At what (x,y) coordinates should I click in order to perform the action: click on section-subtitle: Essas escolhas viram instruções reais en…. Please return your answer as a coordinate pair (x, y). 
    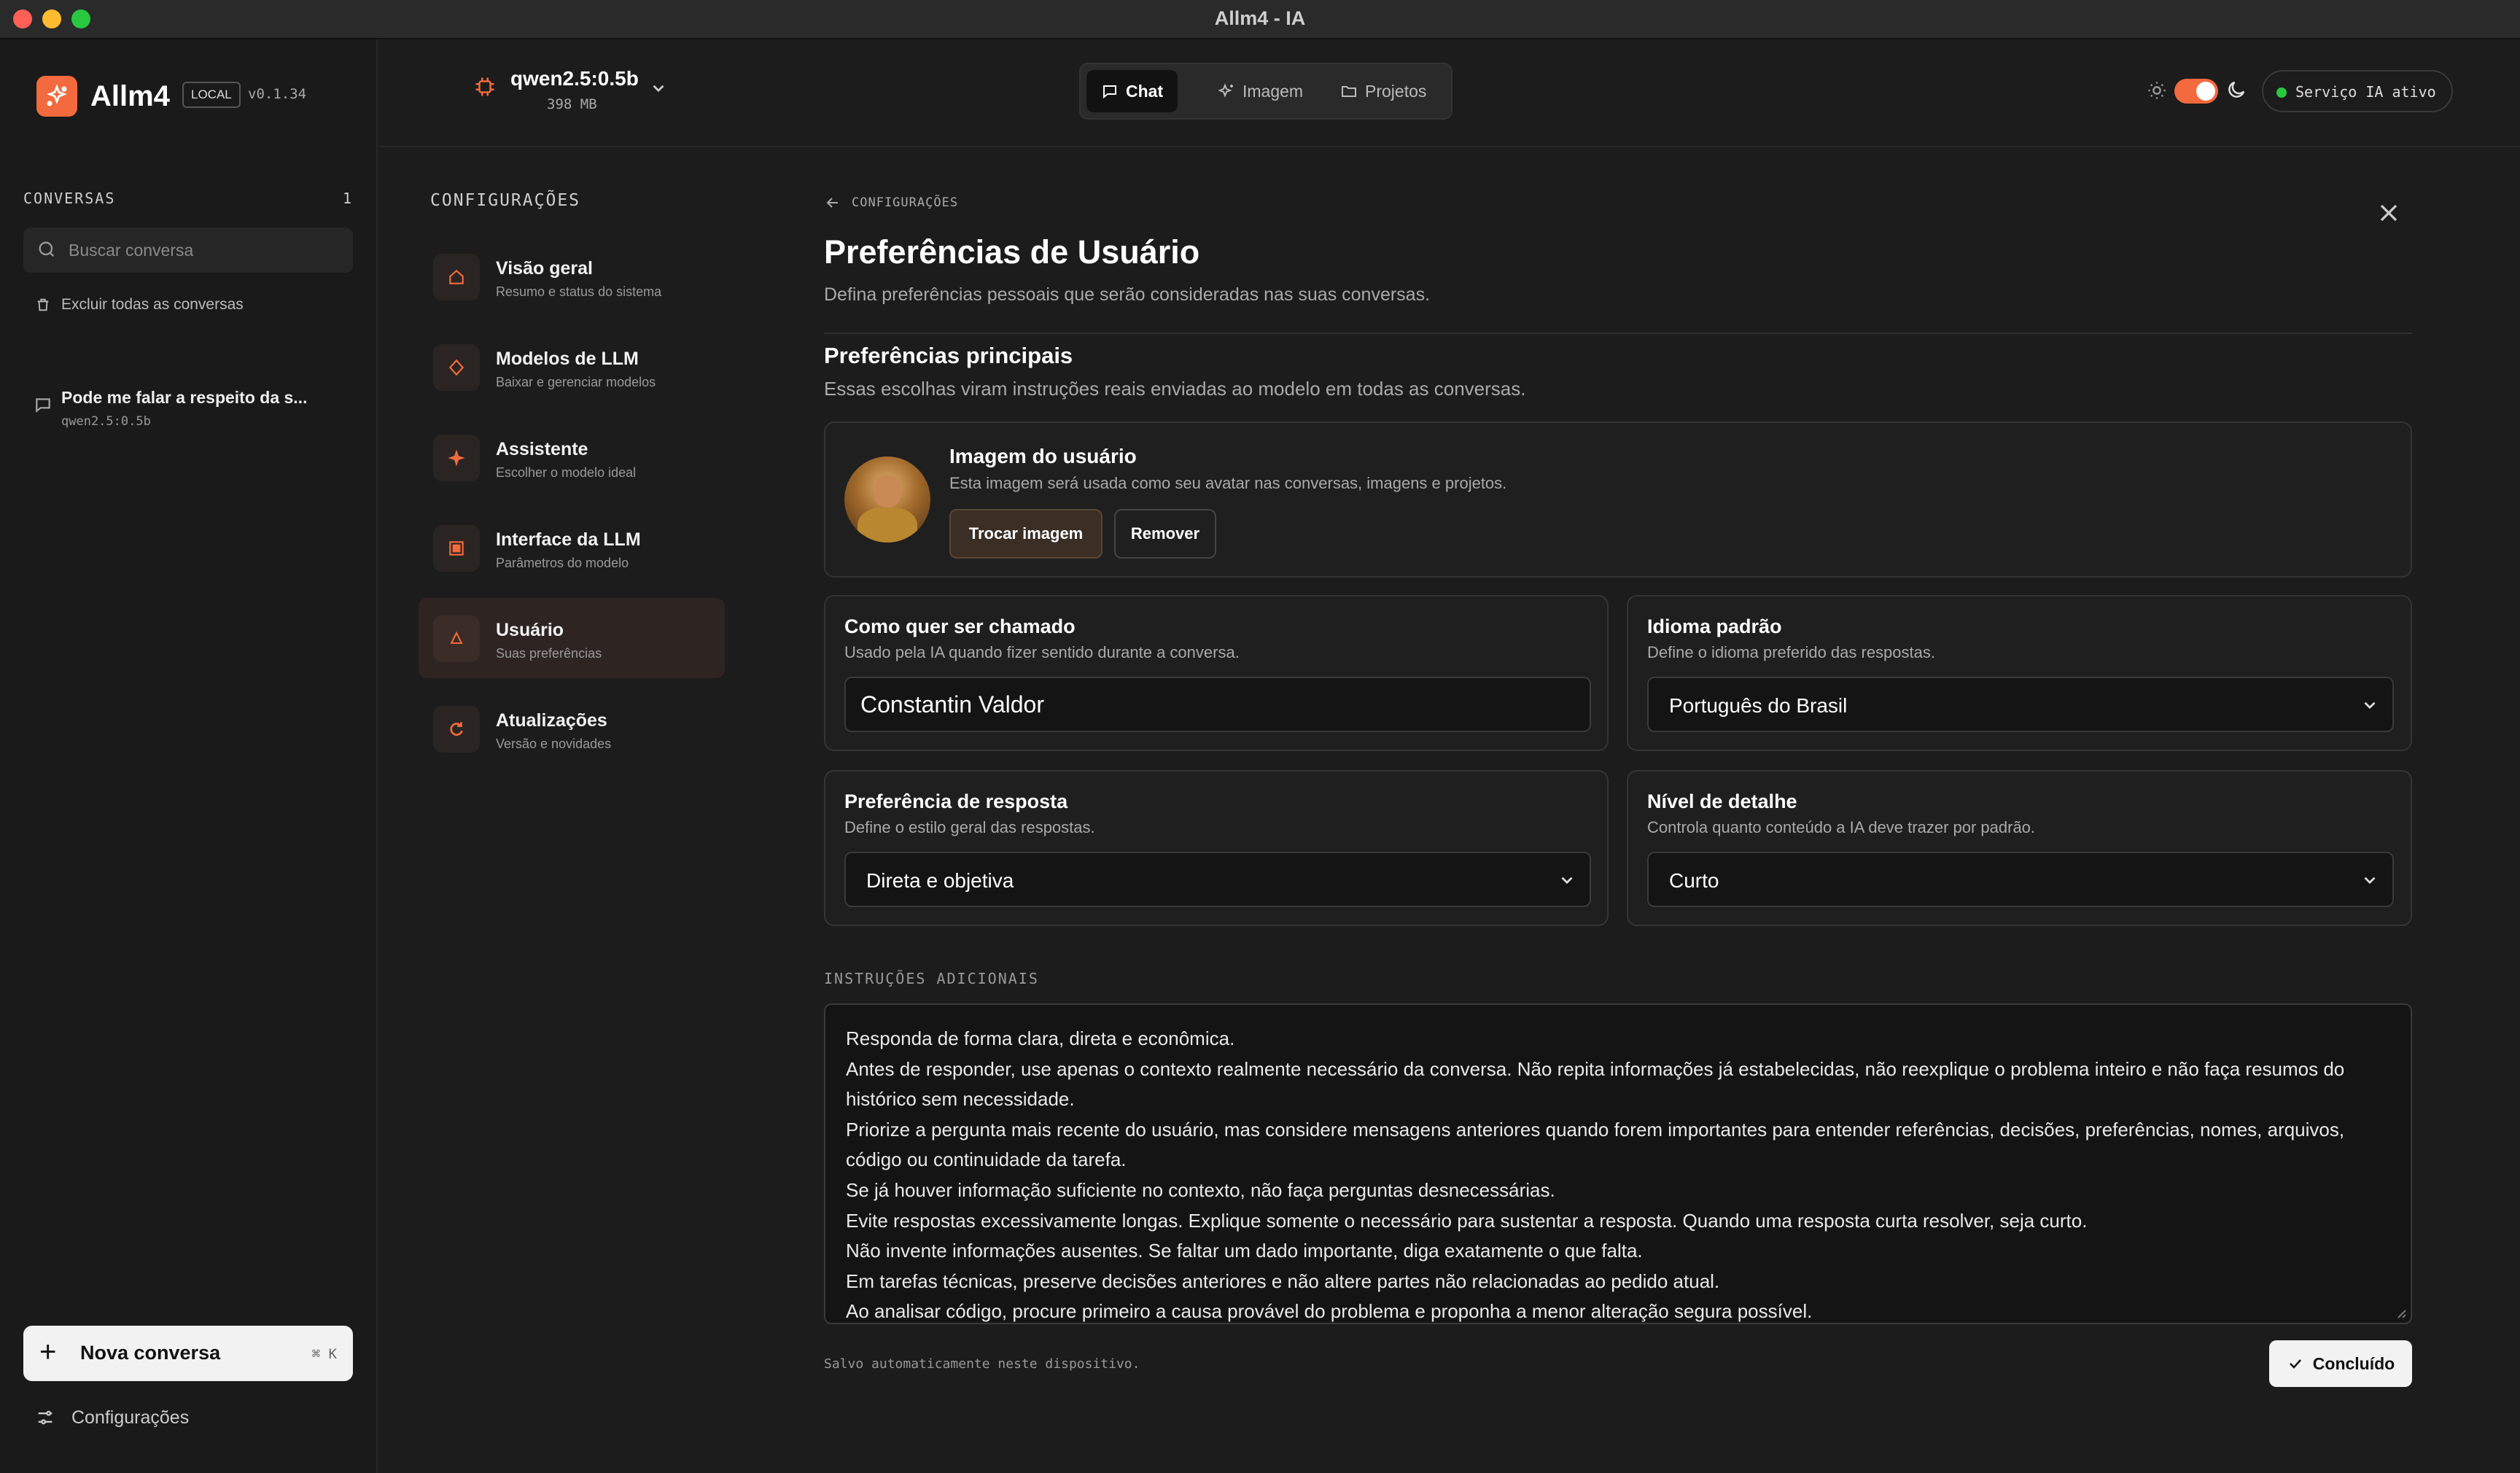
    Looking at the image, I should click on (1175, 389).